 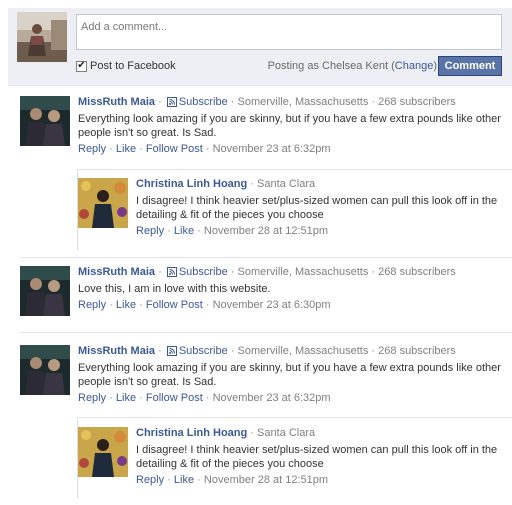 What do you see at coordinates (331, 66) in the screenshot?
I see `posting-as-prefix: Posting as Chelsea Kent (` at bounding box center [331, 66].